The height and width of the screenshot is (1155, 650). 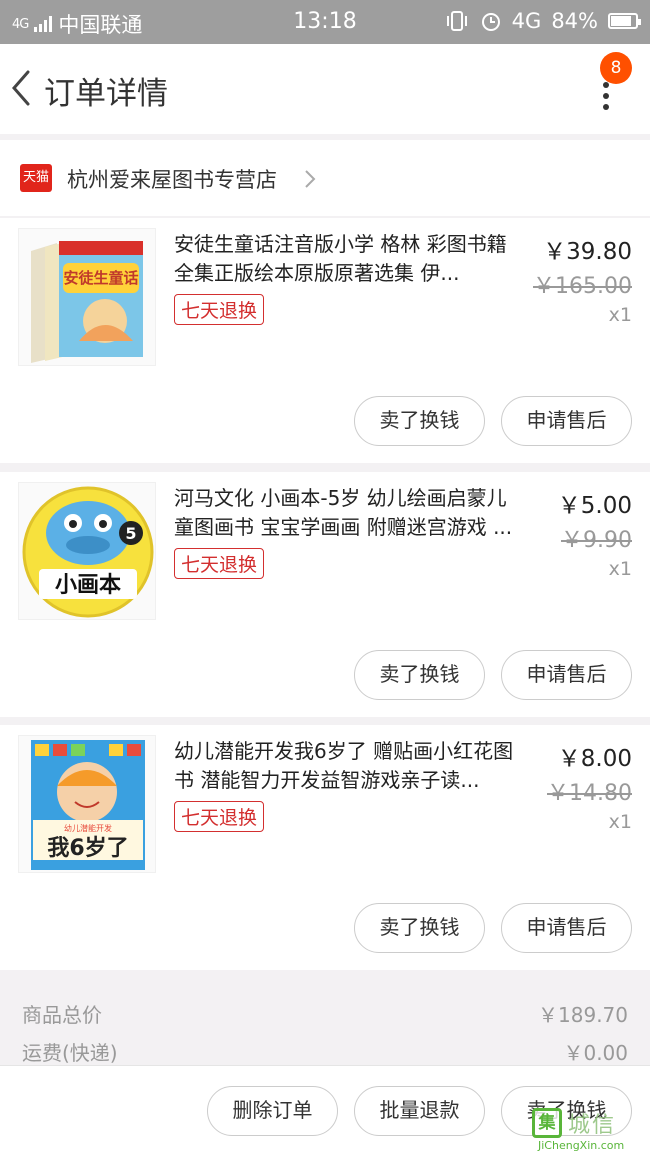 I want to click on book-cover-drawing: 5 小画本, so click(x=87, y=551).